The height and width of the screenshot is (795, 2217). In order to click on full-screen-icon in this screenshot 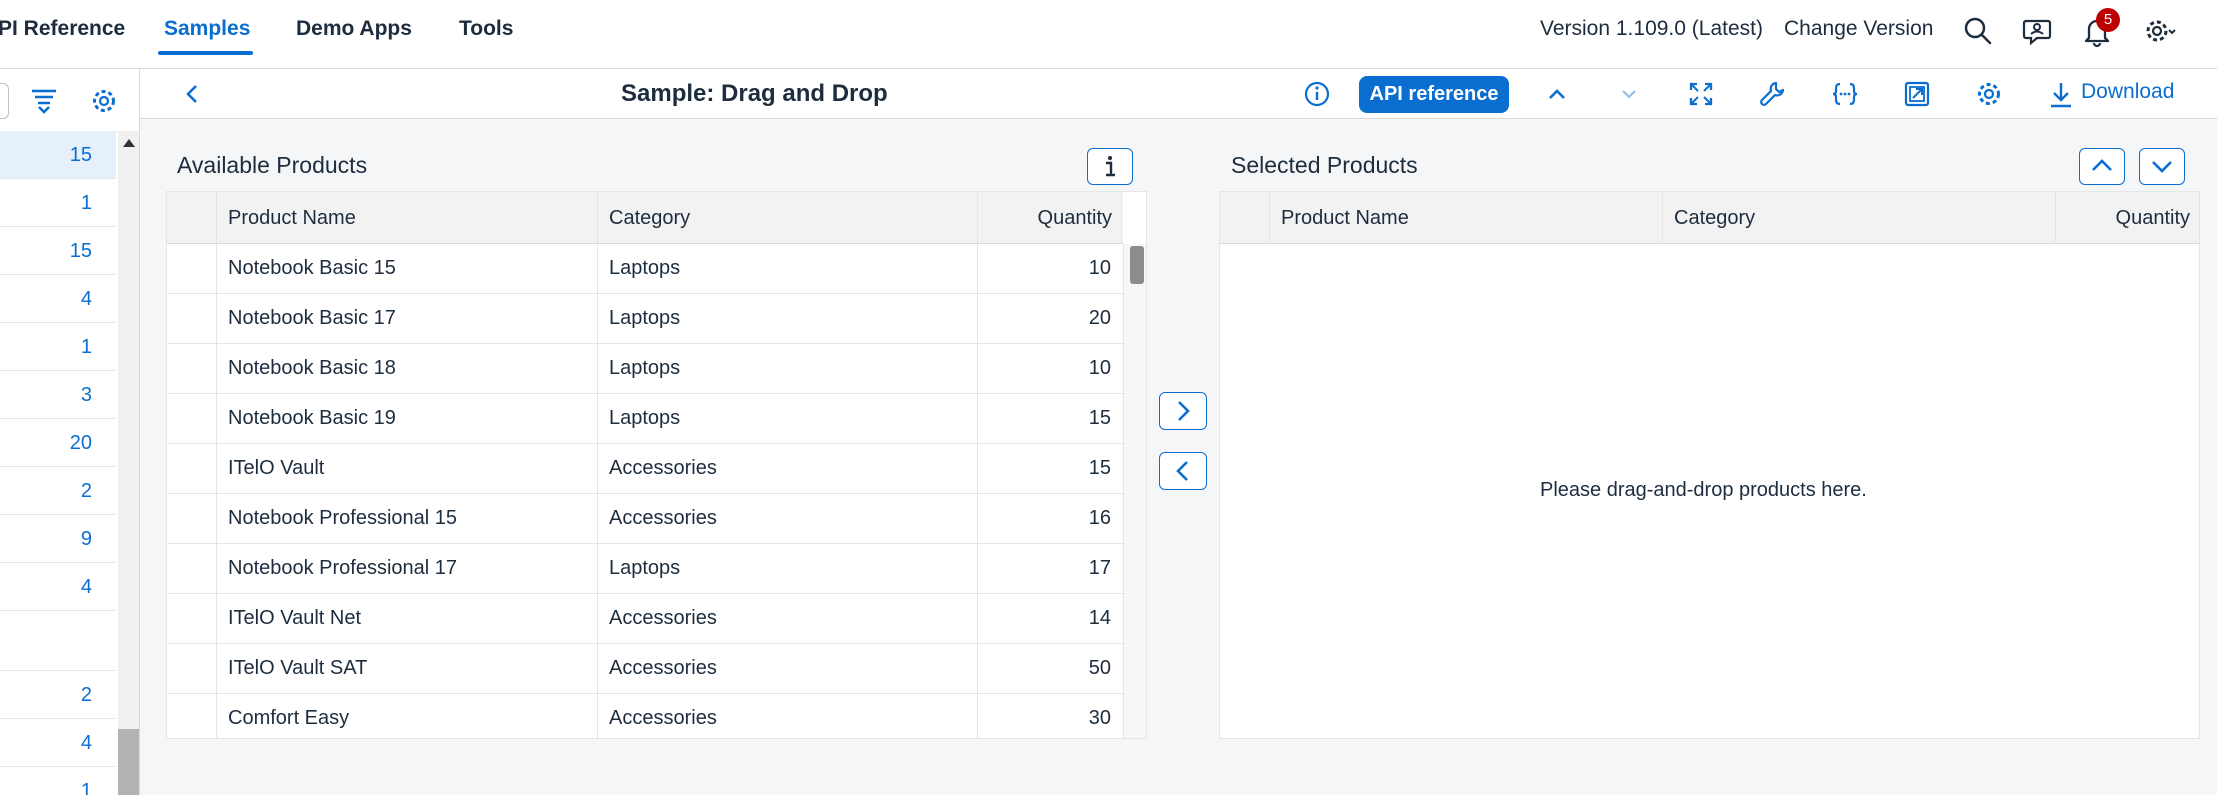, I will do `click(1701, 94)`.